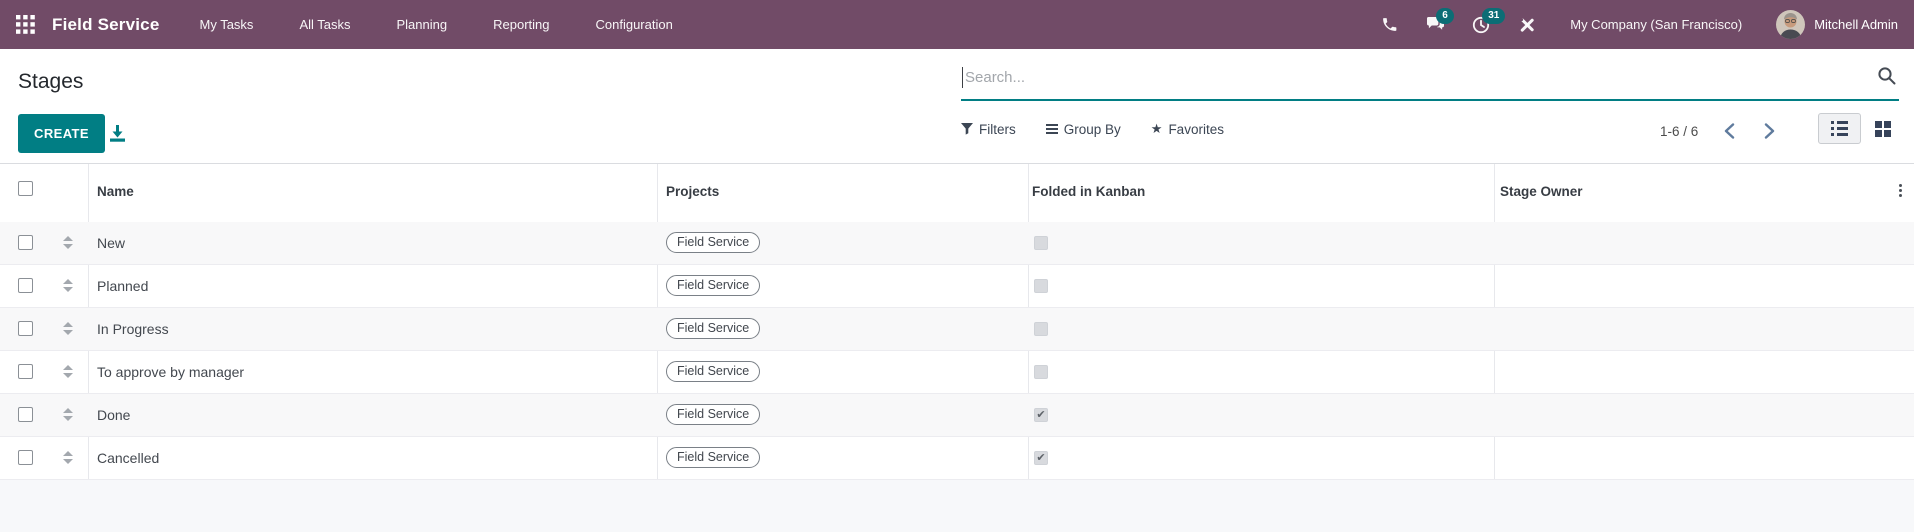  Describe the element at coordinates (1679, 131) in the screenshot. I see `pager-range: 1-6 / 6` at that location.